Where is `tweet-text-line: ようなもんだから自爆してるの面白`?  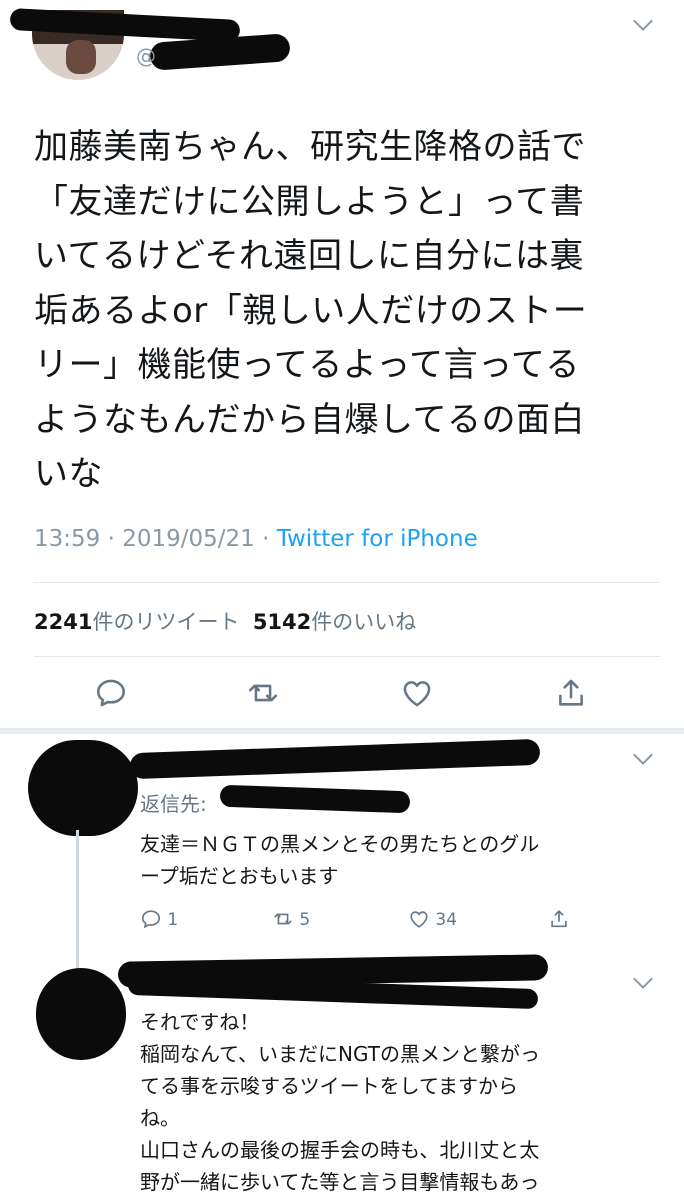
tweet-text-line: ようなもんだから自爆してるの面白 is located at coordinates (309, 419).